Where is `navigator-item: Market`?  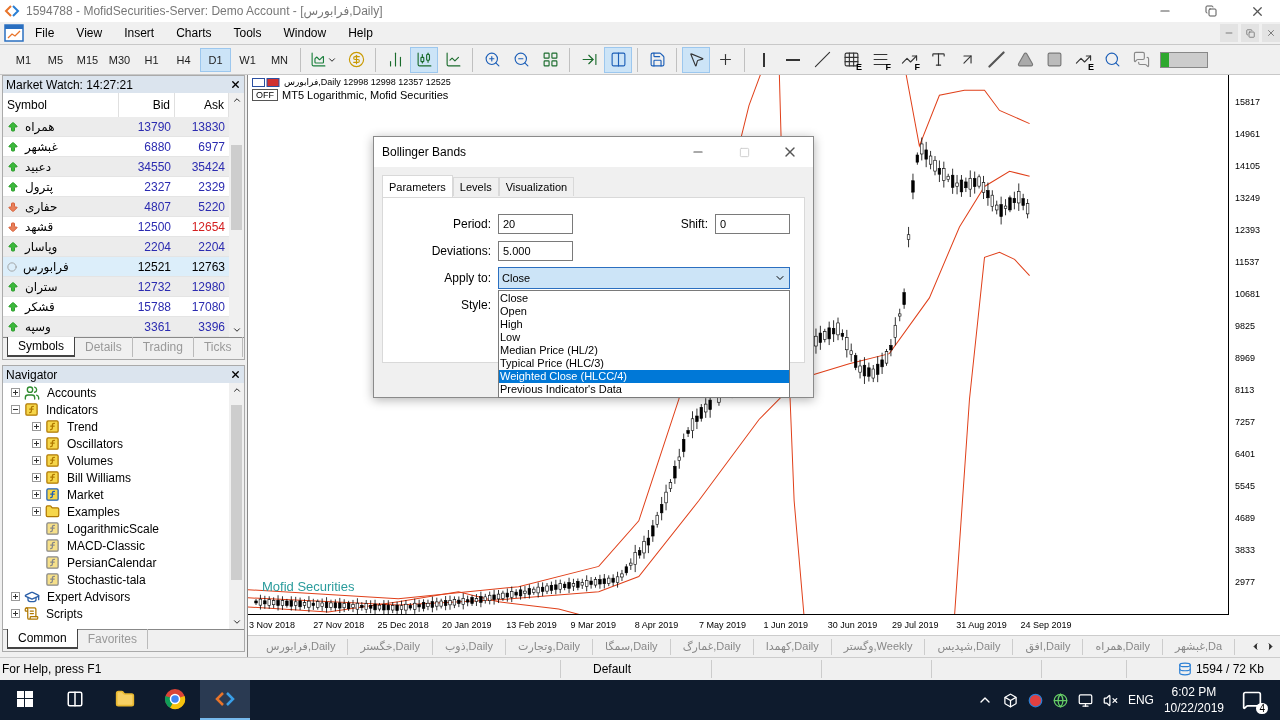 navigator-item: Market is located at coordinates (85, 494).